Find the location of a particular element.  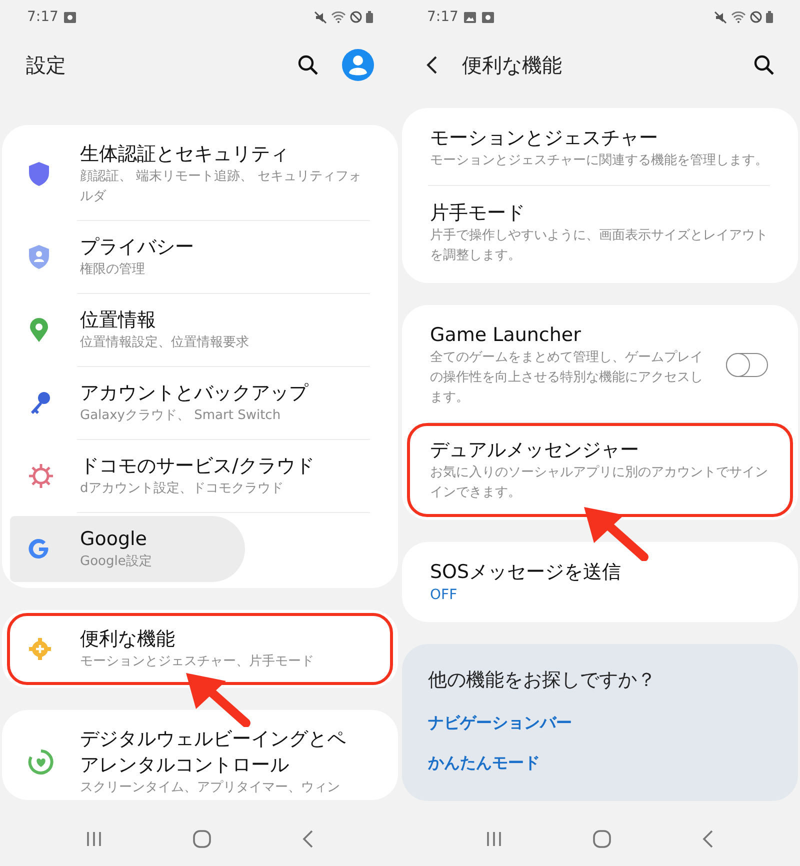

item-title: Google is located at coordinates (114, 539).